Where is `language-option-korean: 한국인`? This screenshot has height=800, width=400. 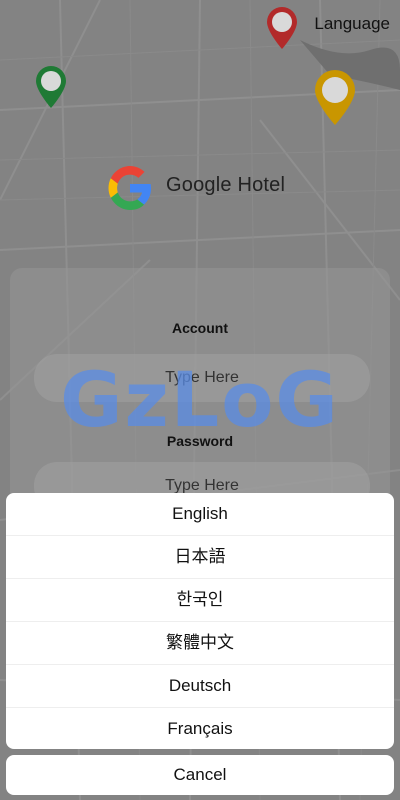 language-option-korean: 한국인 is located at coordinates (200, 600).